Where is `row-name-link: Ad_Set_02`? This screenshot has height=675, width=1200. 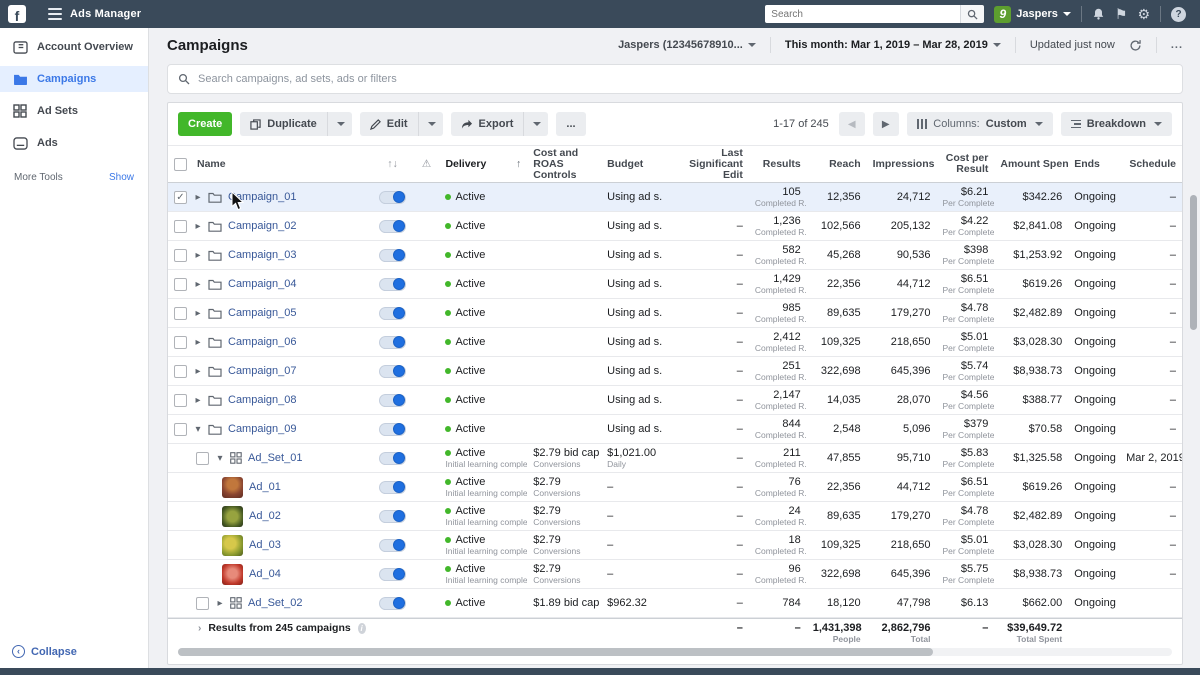
row-name-link: Ad_Set_02 is located at coordinates (275, 603).